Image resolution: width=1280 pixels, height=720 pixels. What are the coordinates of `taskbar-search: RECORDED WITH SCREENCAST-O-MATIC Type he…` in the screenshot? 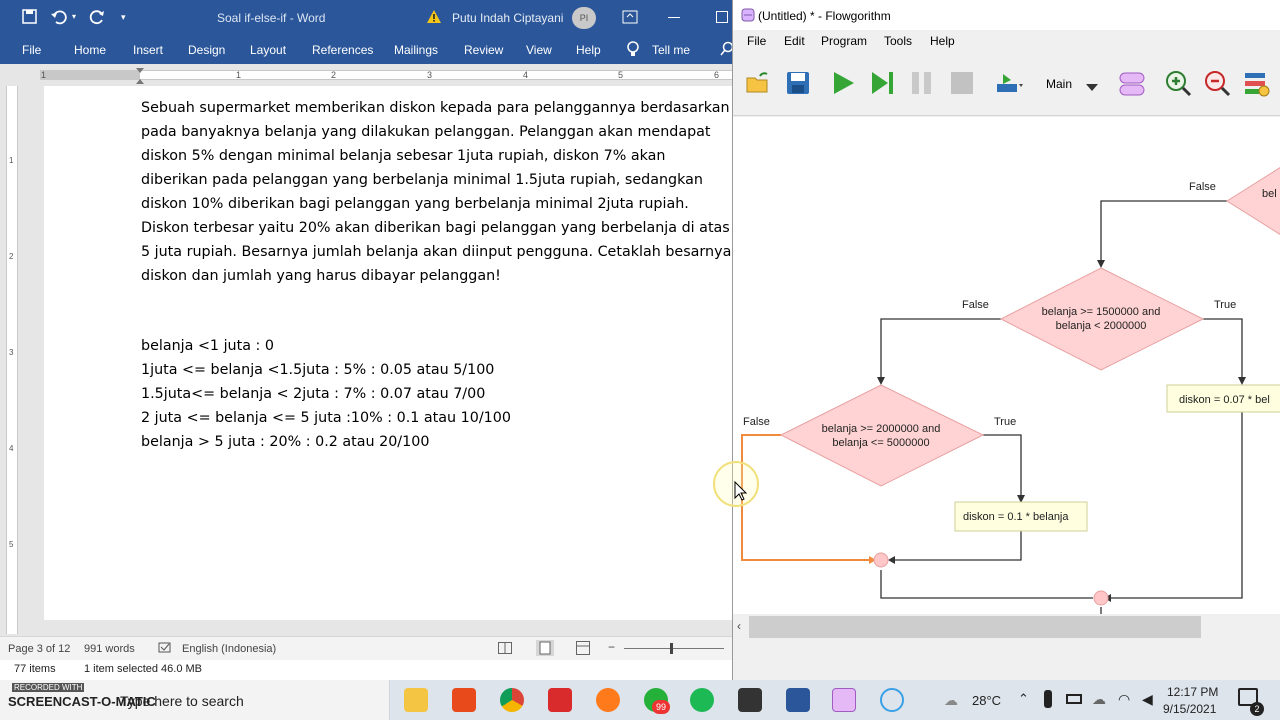 It's located at (195, 700).